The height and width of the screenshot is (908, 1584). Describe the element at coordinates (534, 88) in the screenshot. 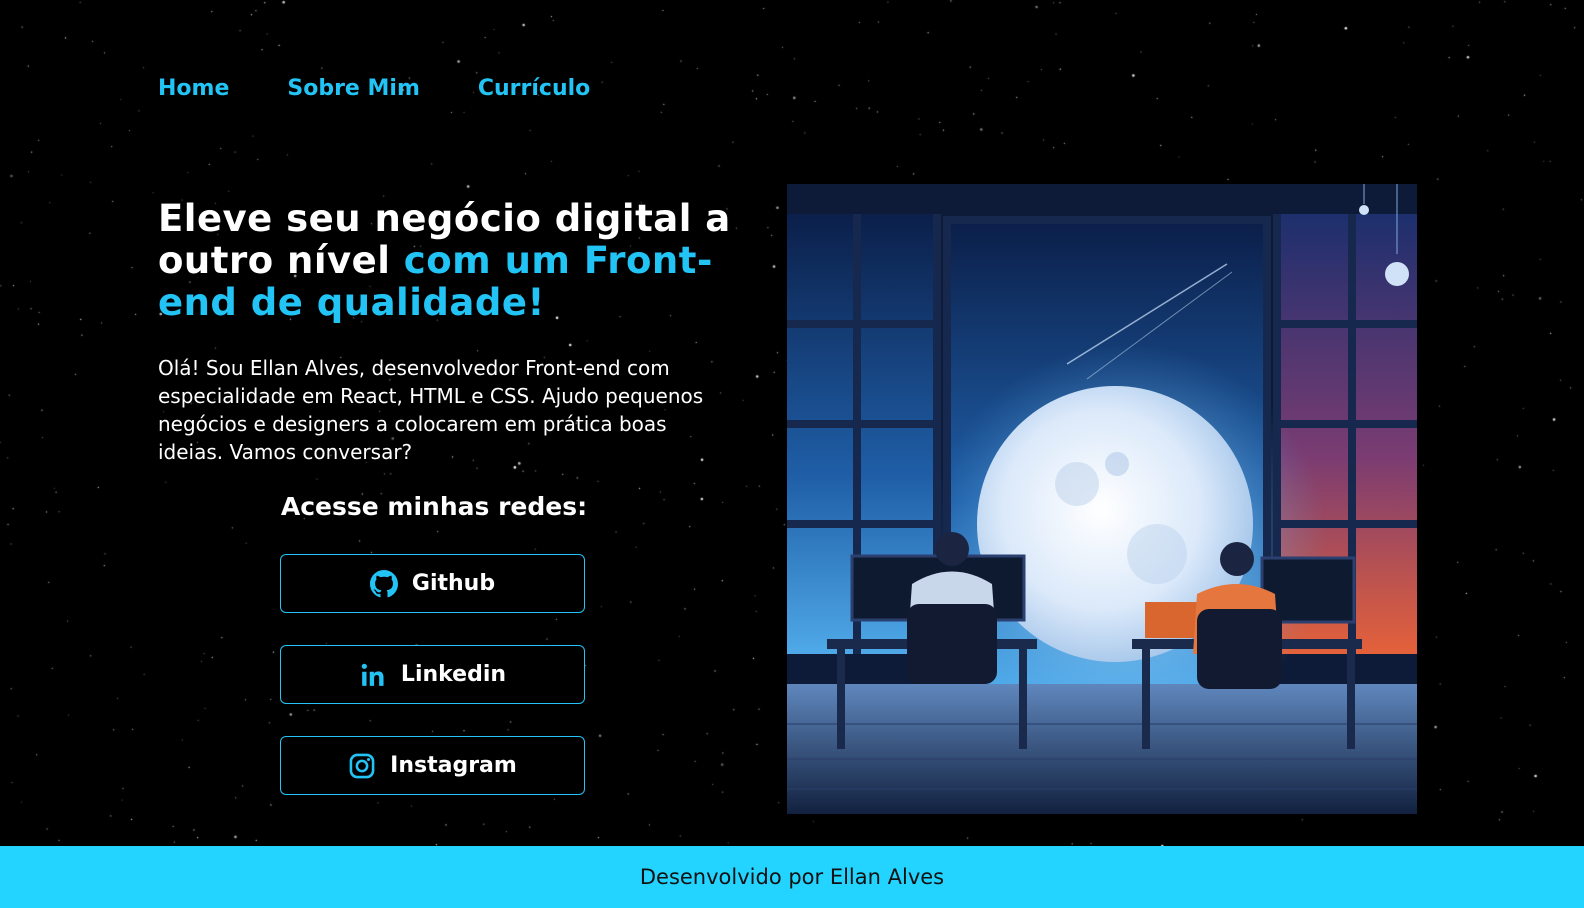

I see `nav-resume: Currículo` at that location.